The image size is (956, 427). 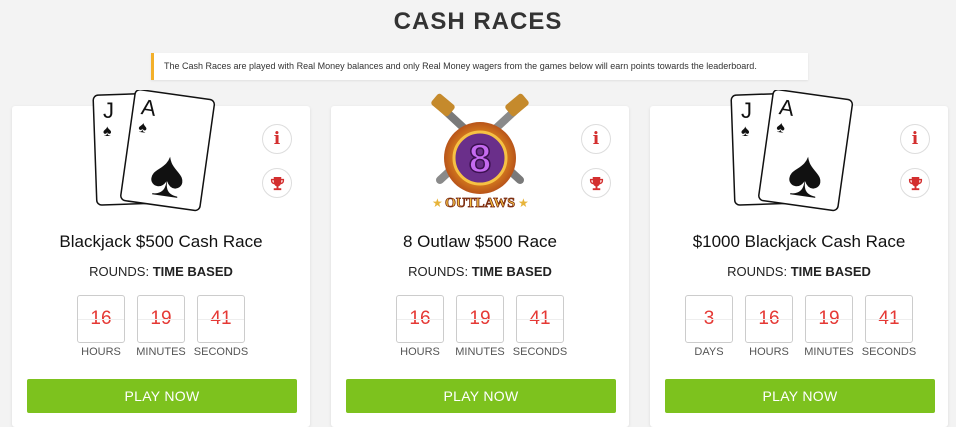 I want to click on page-title: CASH RACES, so click(x=478, y=21).